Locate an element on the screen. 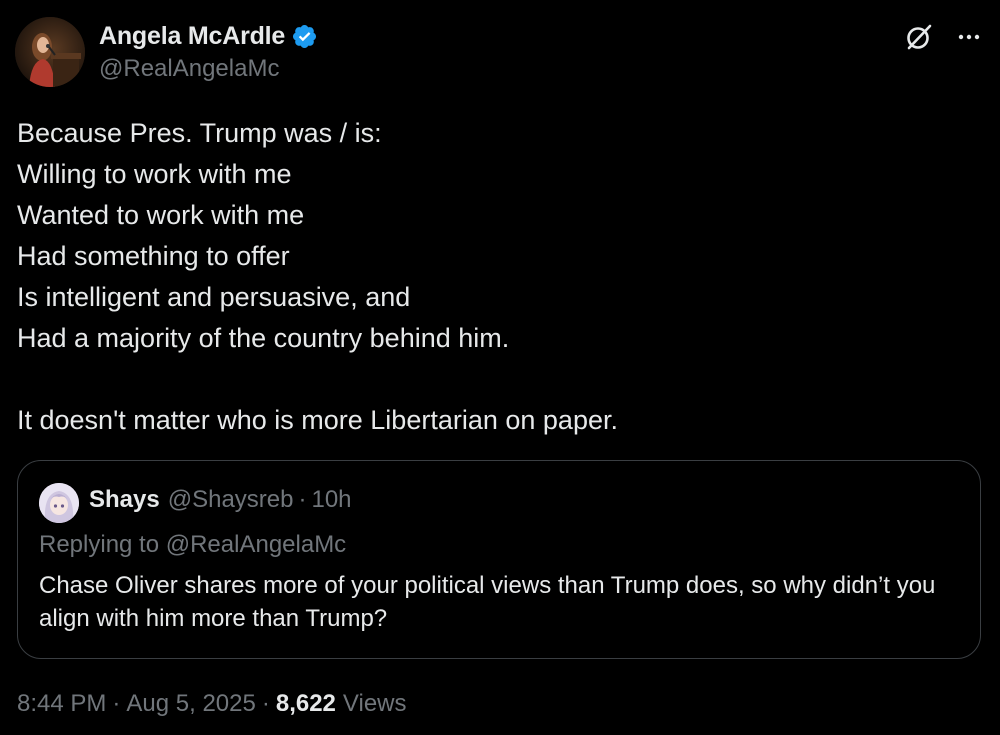  tweet-line: Because Pres. Trump was / is: is located at coordinates (199, 133).